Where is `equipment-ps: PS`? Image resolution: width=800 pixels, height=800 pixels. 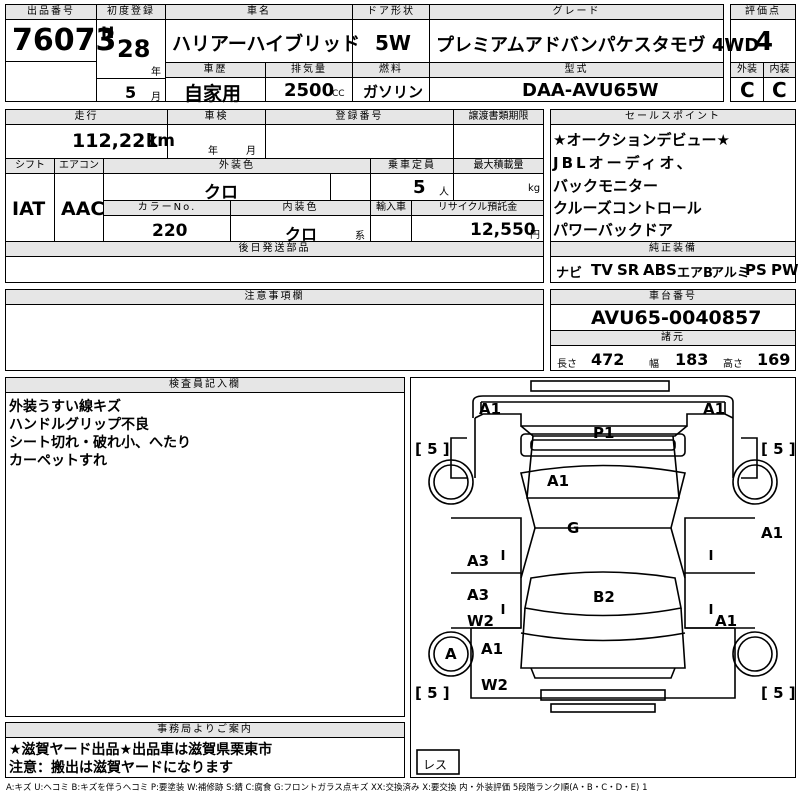
equipment-ps: PS is located at coordinates (756, 270).